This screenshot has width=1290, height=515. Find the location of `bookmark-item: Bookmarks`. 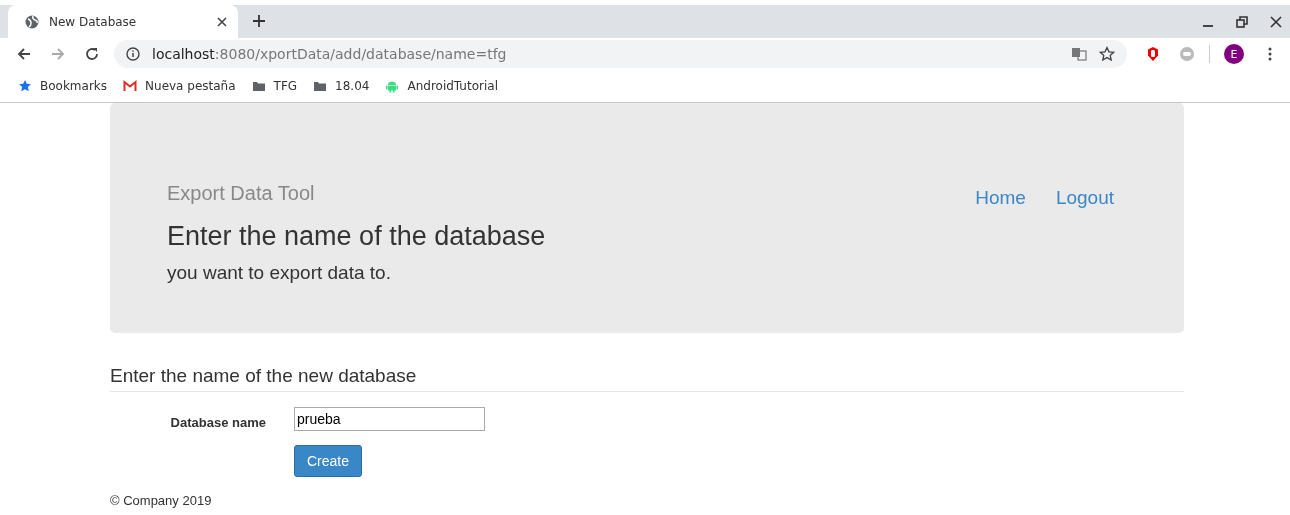

bookmark-item: Bookmarks is located at coordinates (63, 86).